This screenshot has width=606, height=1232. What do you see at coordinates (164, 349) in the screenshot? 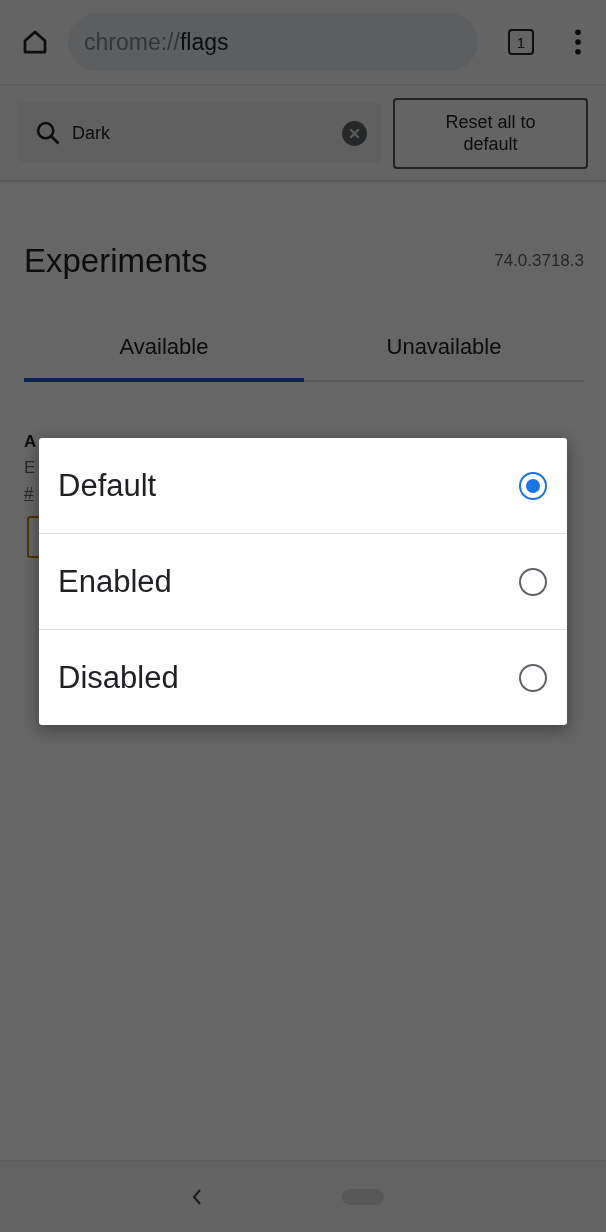
I see `tab: Available` at bounding box center [164, 349].